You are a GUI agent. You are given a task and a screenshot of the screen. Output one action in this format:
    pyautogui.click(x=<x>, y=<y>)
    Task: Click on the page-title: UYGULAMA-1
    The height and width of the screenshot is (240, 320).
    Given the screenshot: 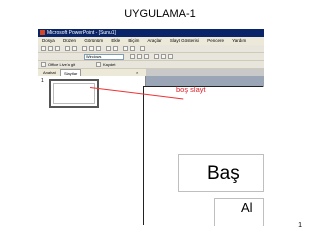 What is the action you would take?
    pyautogui.click(x=160, y=14)
    